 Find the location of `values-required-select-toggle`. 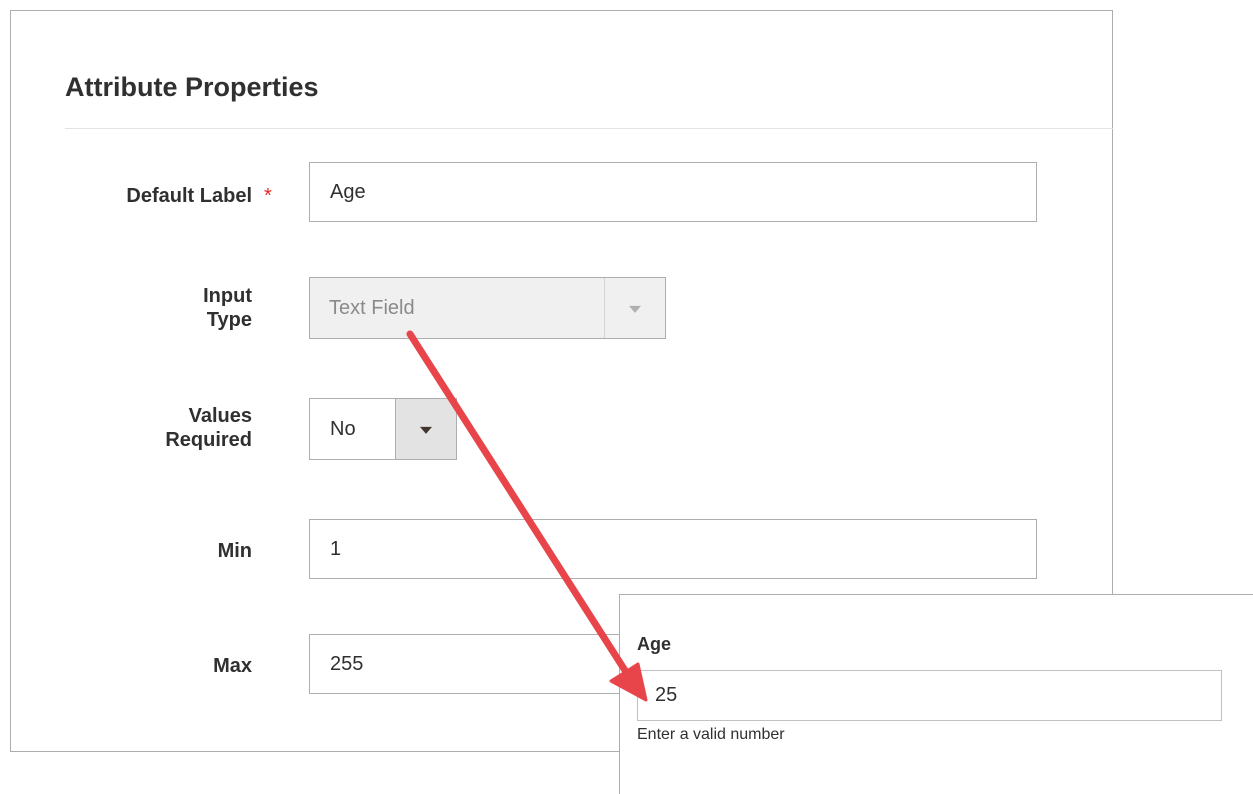

values-required-select-toggle is located at coordinates (425, 429).